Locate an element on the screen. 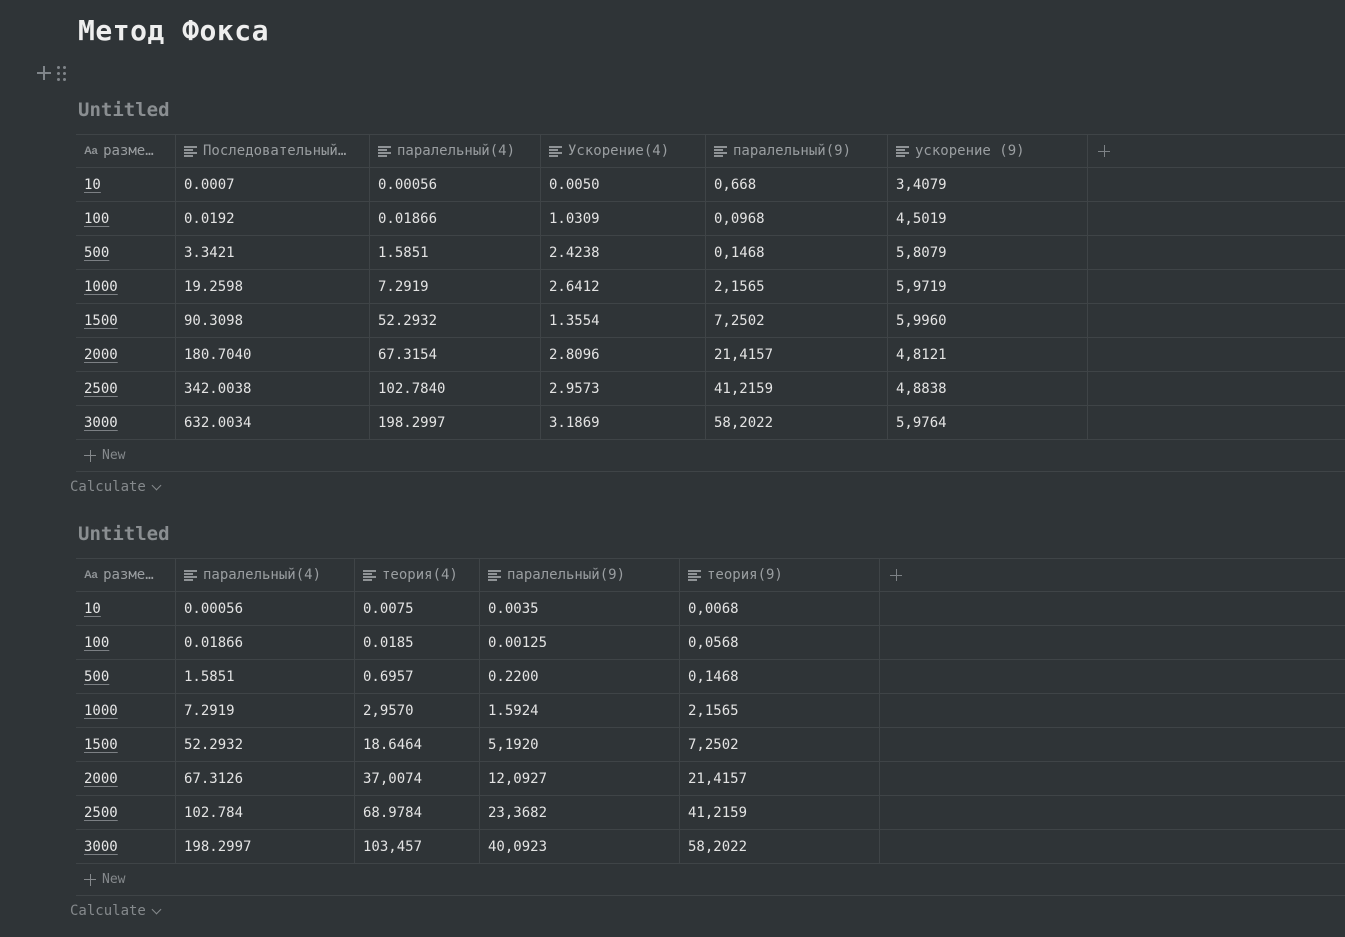 This screenshot has width=1345, height=937. column-header: теория(9) is located at coordinates (780, 575).